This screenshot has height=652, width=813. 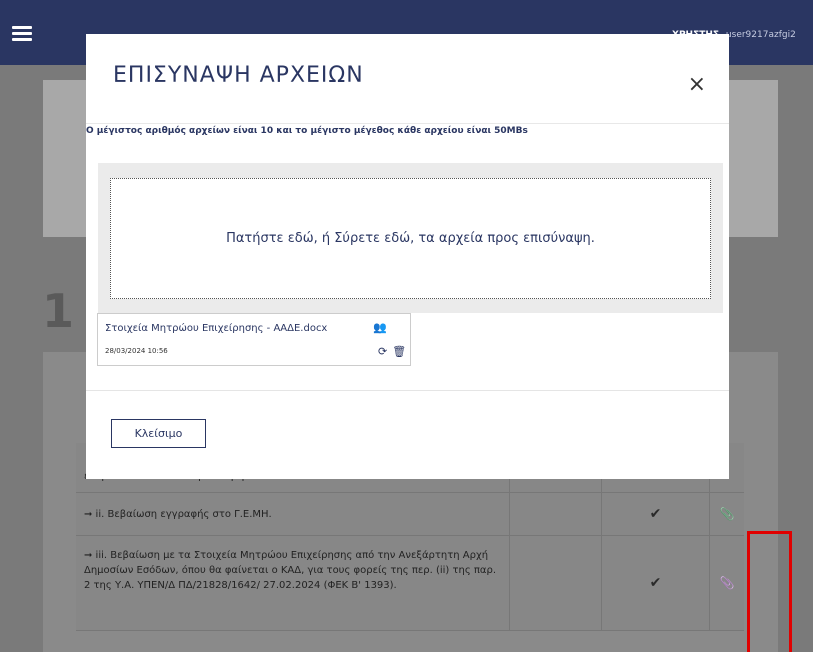 I want to click on table-row: ➞ ii. Βεβαίωση εγγραφής στο Γ.Ε.ΜΗ. ✔ 📎, so click(x=410, y=514).